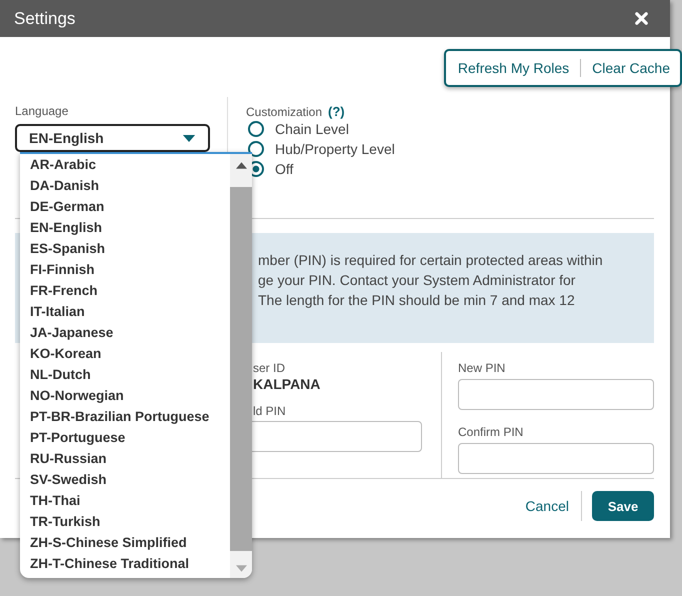 This screenshot has height=596, width=682. I want to click on confirm-pin-field, so click(556, 458).